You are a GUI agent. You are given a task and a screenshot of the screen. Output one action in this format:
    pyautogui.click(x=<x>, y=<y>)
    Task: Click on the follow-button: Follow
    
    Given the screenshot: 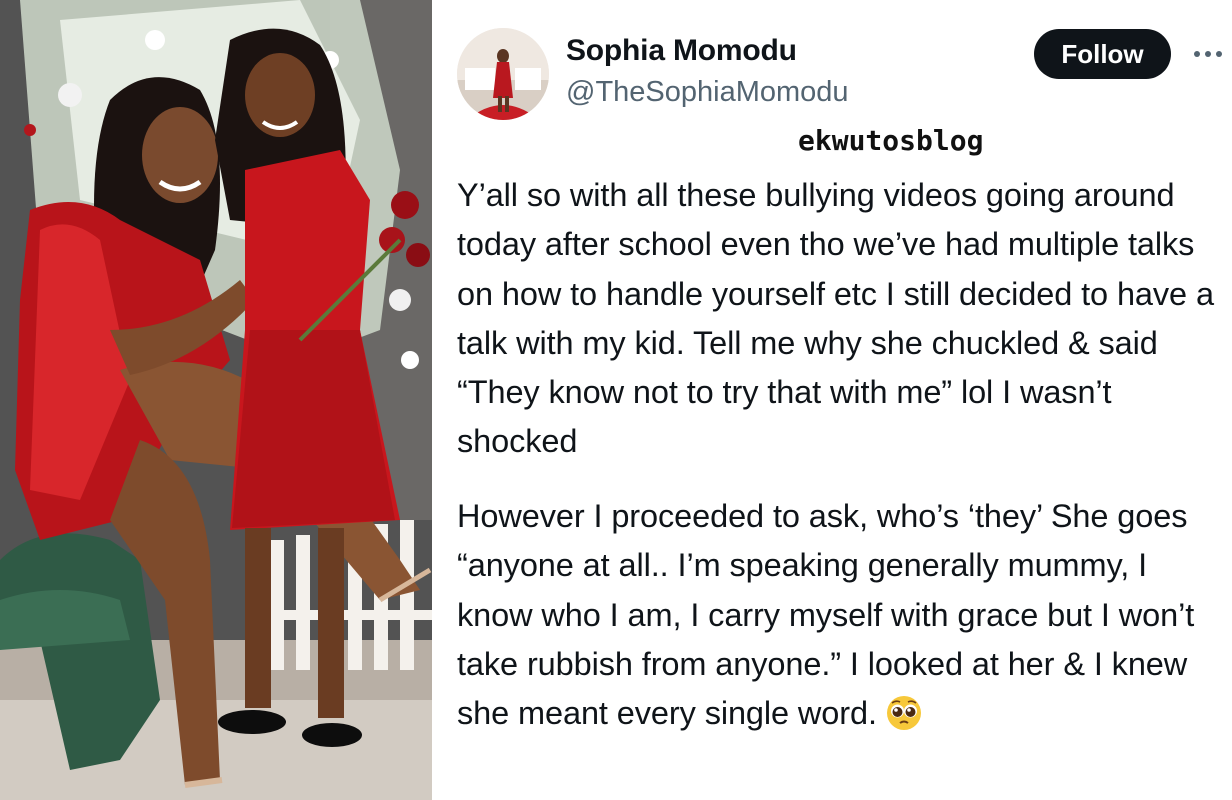 What is the action you would take?
    pyautogui.click(x=1102, y=54)
    